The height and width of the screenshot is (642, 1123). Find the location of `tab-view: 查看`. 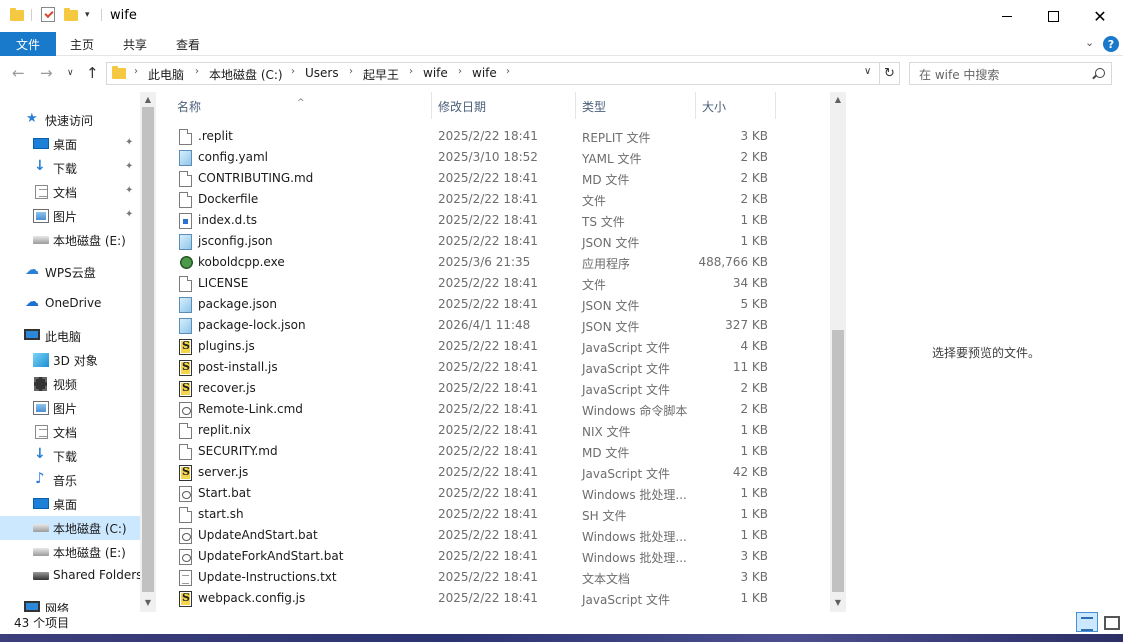

tab-view: 查看 is located at coordinates (188, 44).